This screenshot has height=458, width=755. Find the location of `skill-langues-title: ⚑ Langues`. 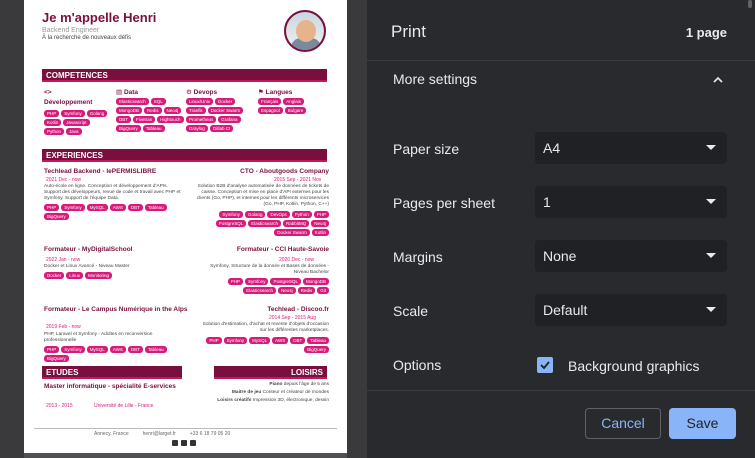

skill-langues-title: ⚑ Langues is located at coordinates (275, 92).